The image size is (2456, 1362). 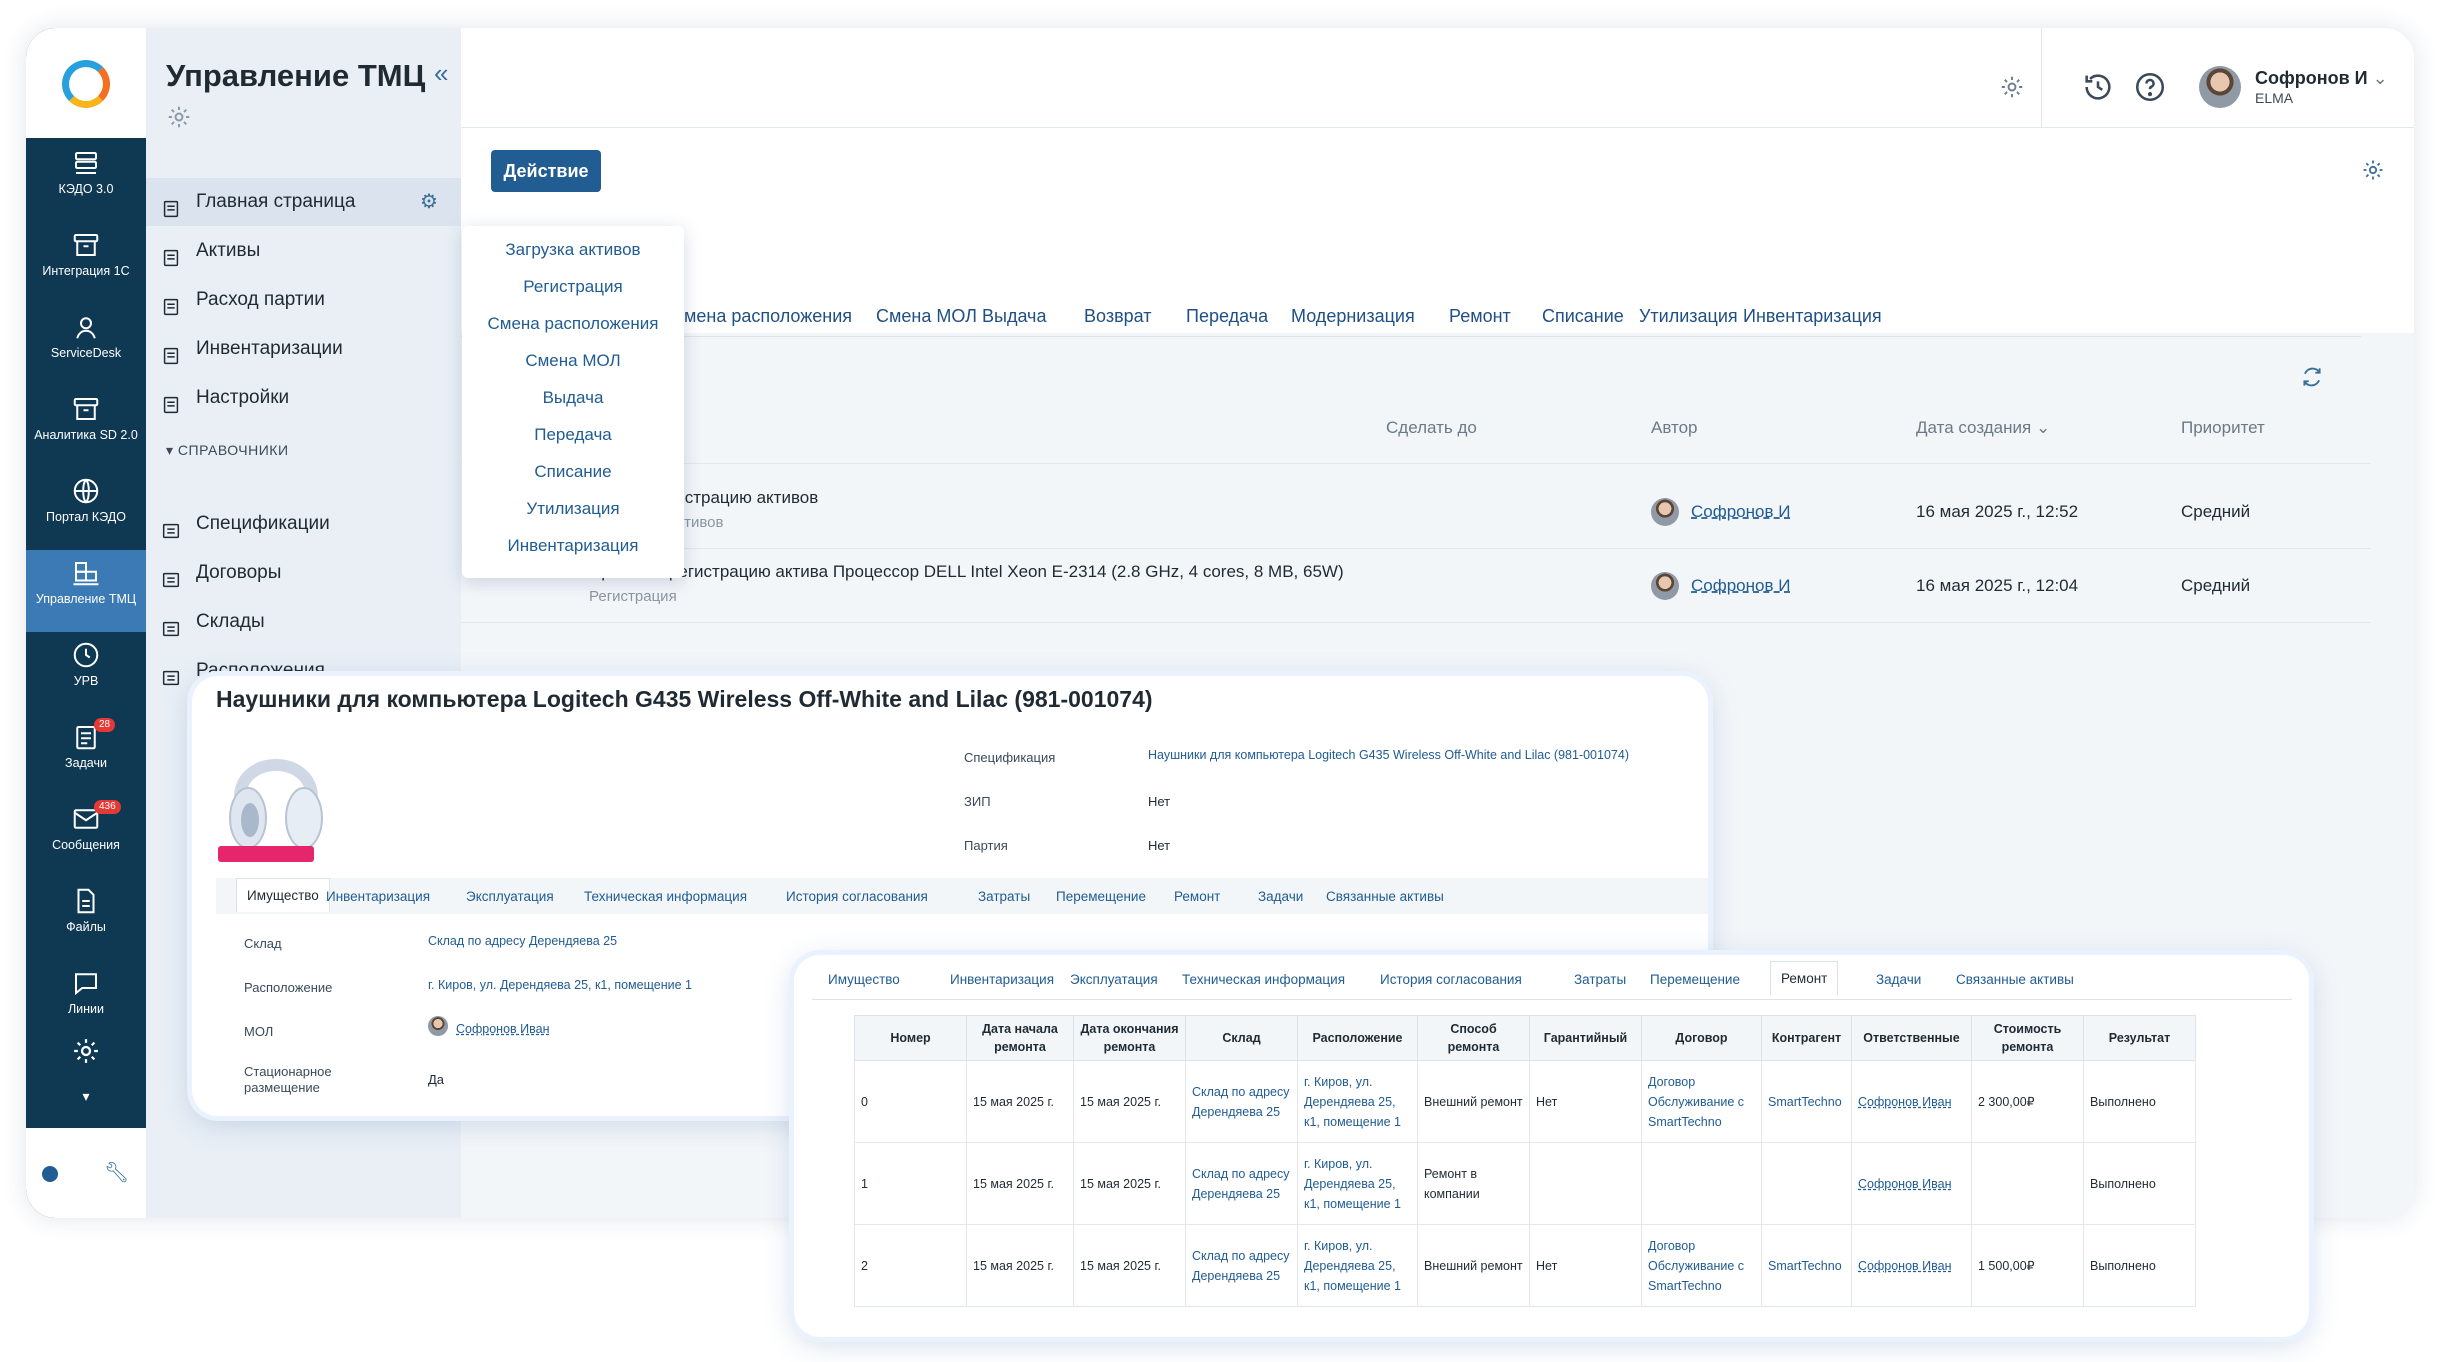 I want to click on rail-item-9: Файлы, so click(x=86, y=919).